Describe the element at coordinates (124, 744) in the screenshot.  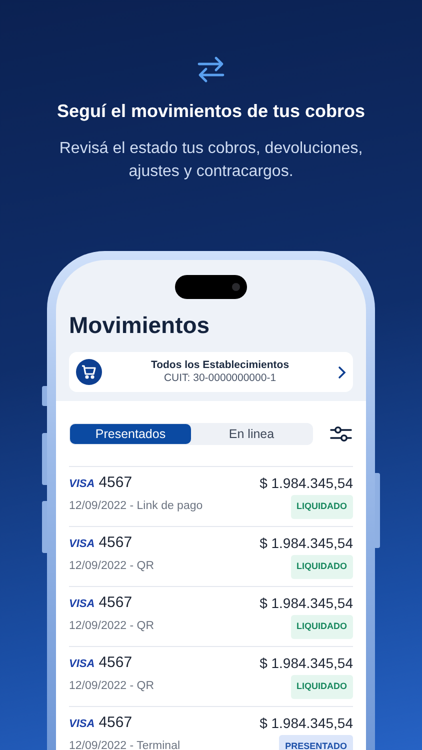
I see `movement-detail: 12/09/2022 - Terminal` at that location.